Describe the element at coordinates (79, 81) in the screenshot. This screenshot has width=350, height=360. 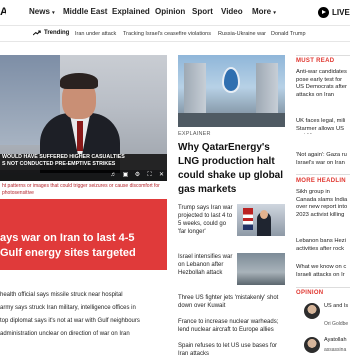
I see `speaker-hair` at that location.